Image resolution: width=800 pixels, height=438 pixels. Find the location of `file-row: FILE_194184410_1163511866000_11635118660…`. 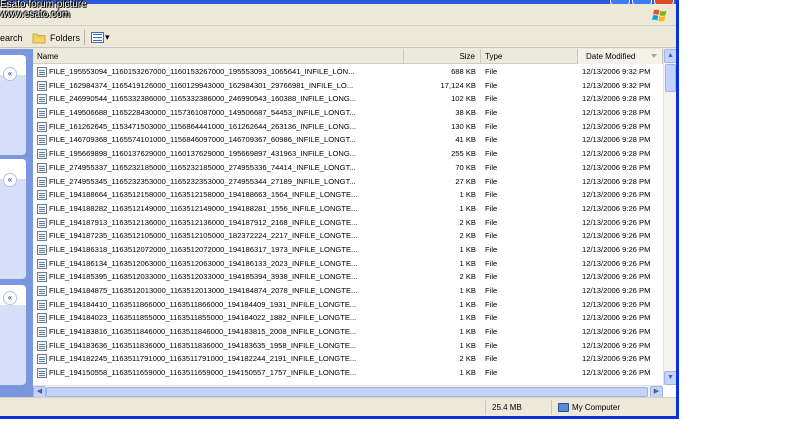

file-row: FILE_194184410_1163511866000_11635118660… is located at coordinates (348, 305).